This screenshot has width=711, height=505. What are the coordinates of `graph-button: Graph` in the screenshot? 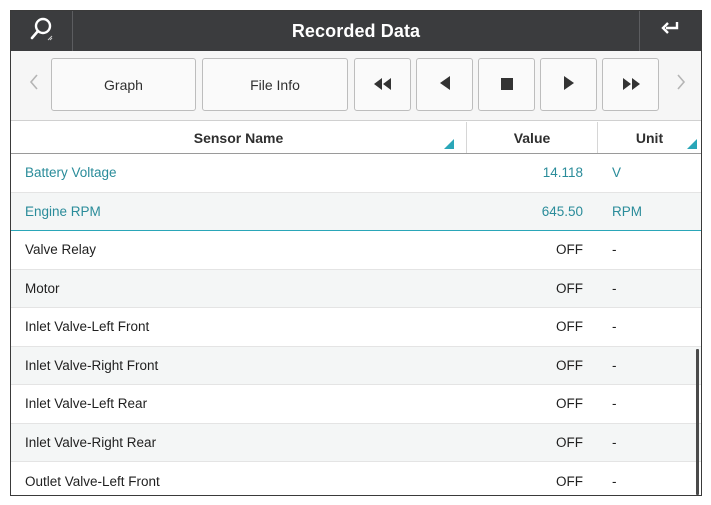 It's located at (123, 84).